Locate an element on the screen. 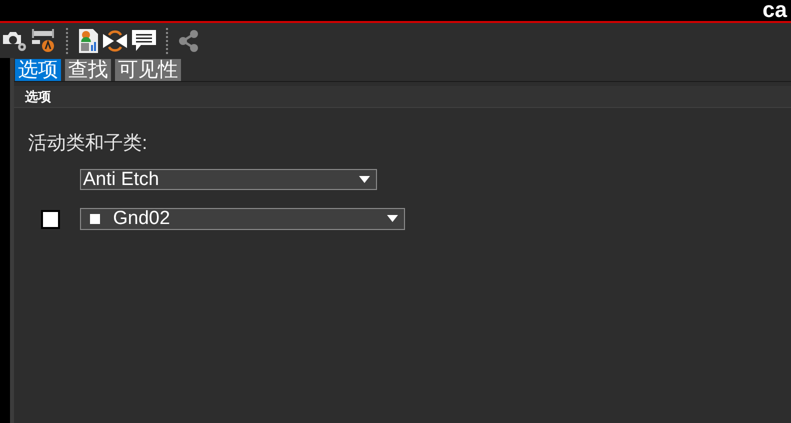  subclass-dropdown: Gnd02 is located at coordinates (242, 219).